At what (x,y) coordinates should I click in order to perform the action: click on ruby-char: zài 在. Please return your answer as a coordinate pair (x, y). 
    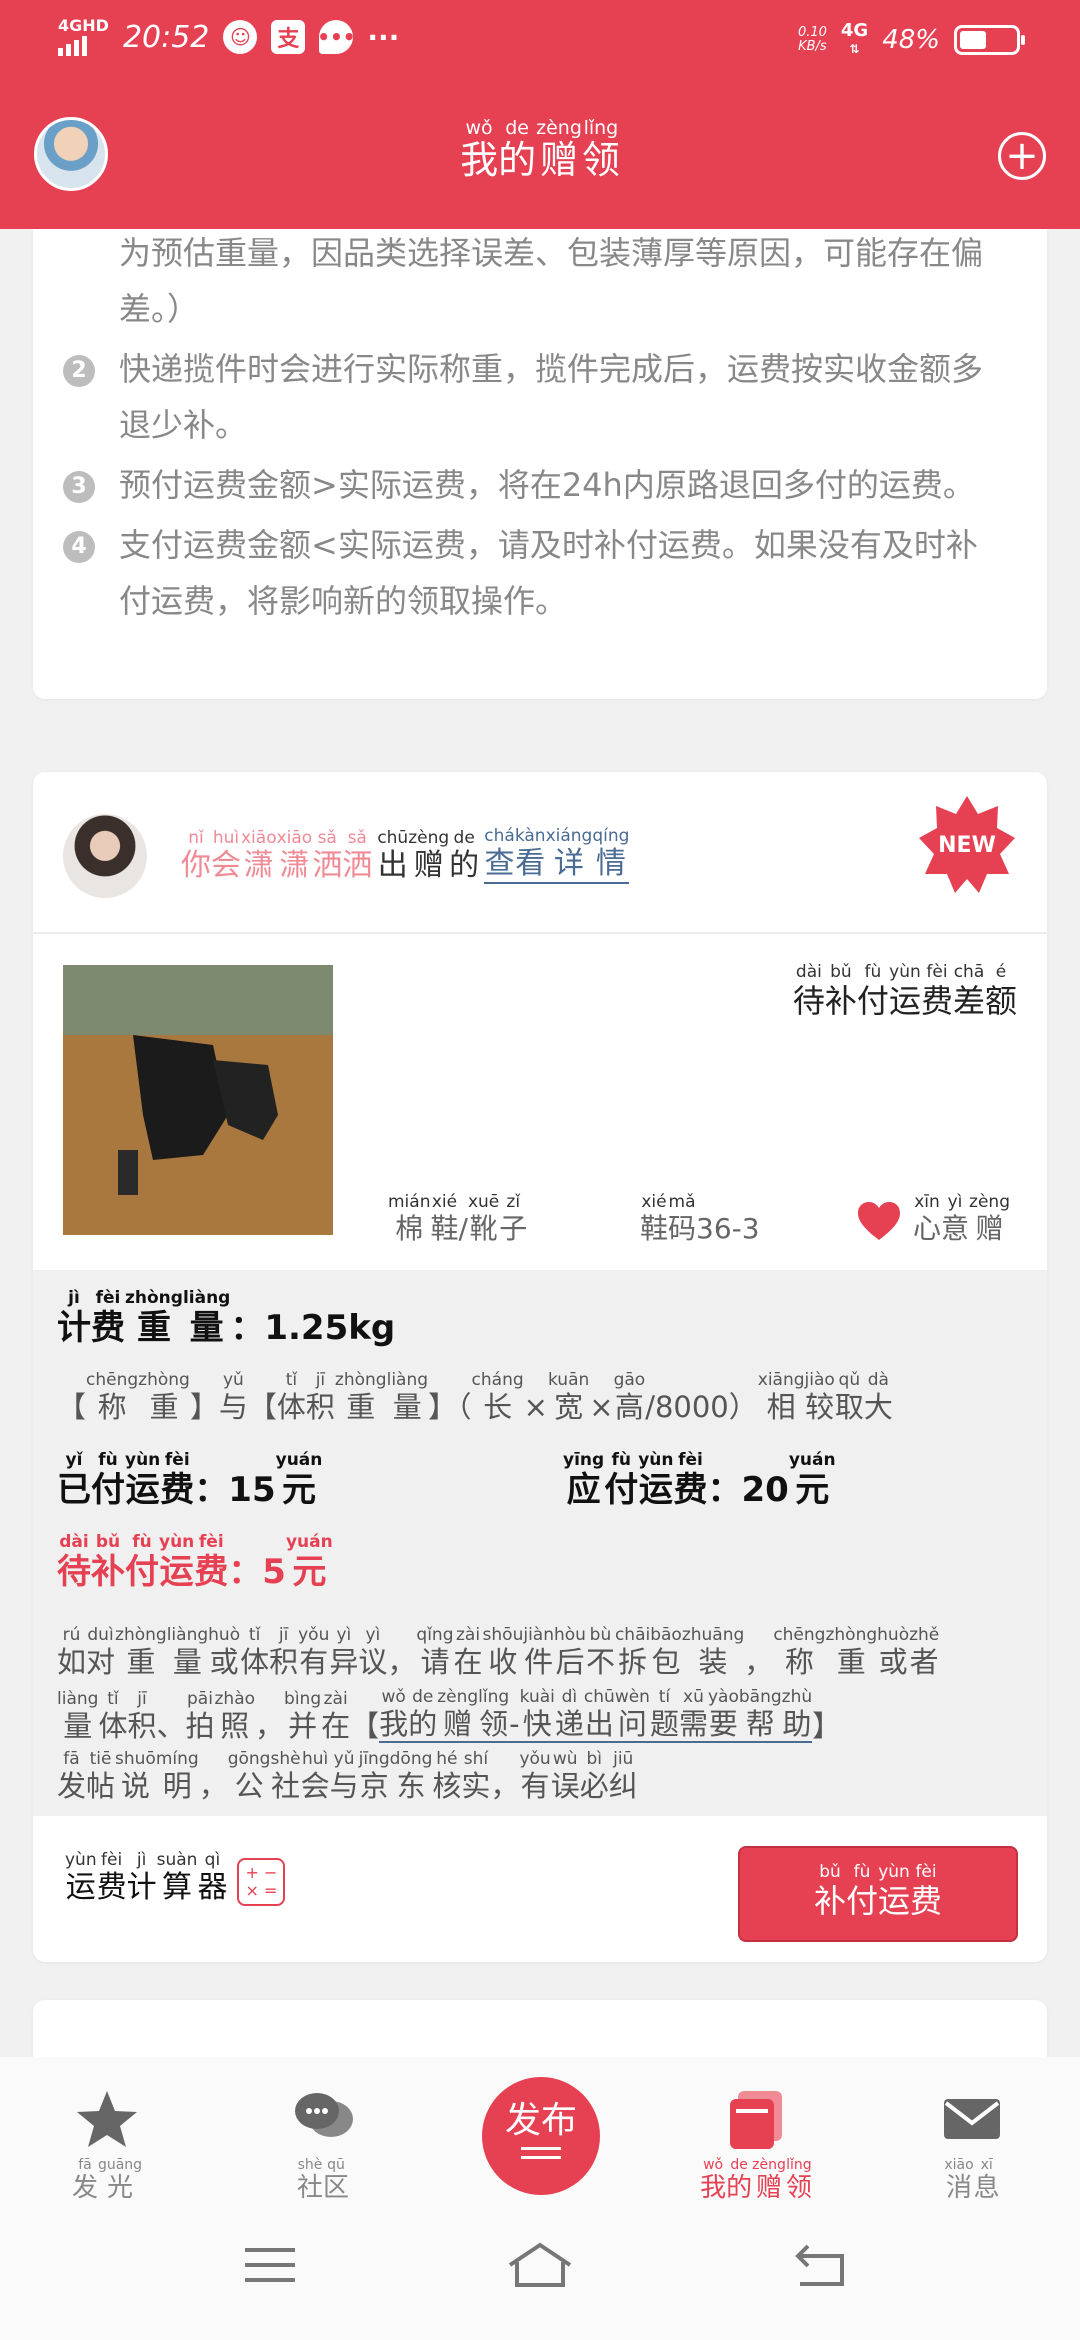
    Looking at the image, I should click on (468, 1652).